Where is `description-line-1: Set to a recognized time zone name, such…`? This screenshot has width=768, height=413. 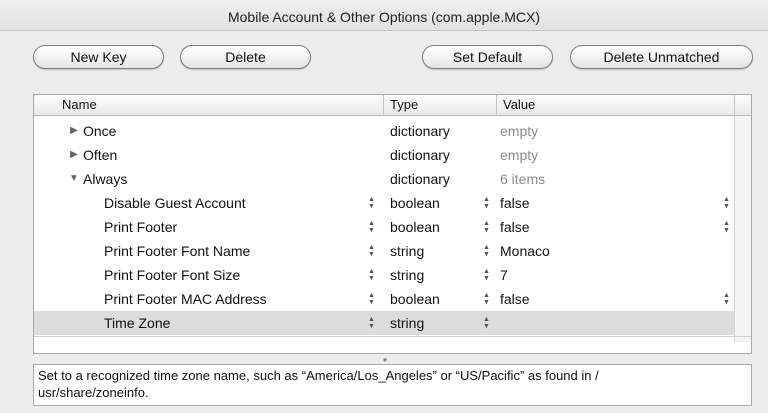 description-line-1: Set to a recognized time zone name, such… is located at coordinates (318, 375).